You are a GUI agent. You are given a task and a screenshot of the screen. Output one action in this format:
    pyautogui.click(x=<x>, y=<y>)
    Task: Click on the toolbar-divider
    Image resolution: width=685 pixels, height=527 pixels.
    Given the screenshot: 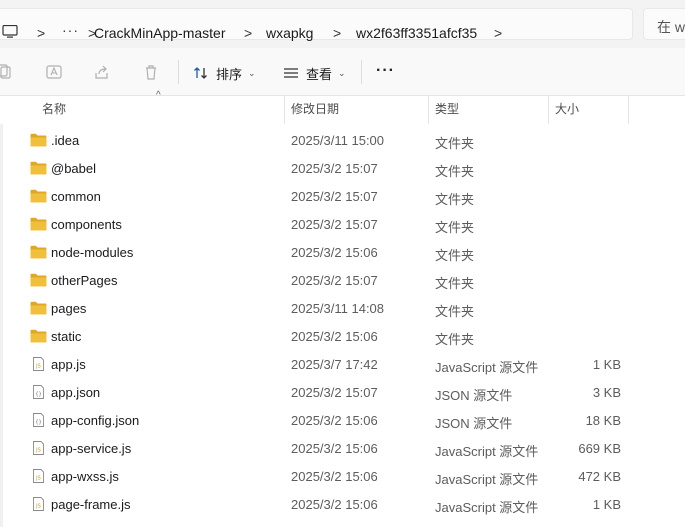 What is the action you would take?
    pyautogui.click(x=361, y=72)
    